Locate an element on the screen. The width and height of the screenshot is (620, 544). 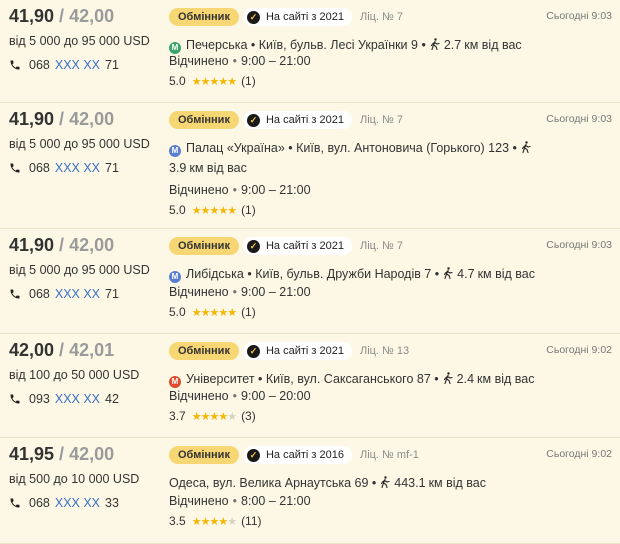
phone-suffix: 71 is located at coordinates (112, 294).